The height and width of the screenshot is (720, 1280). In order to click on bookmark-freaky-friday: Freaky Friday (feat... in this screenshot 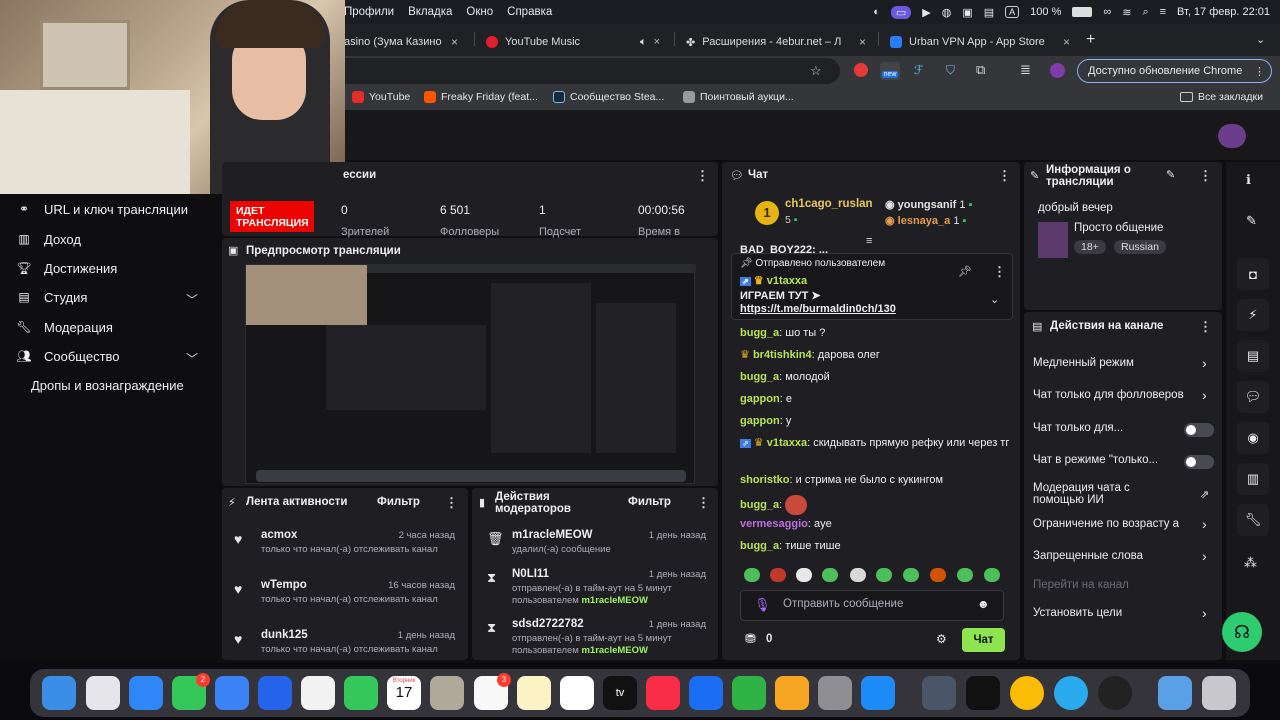, I will do `click(481, 97)`.